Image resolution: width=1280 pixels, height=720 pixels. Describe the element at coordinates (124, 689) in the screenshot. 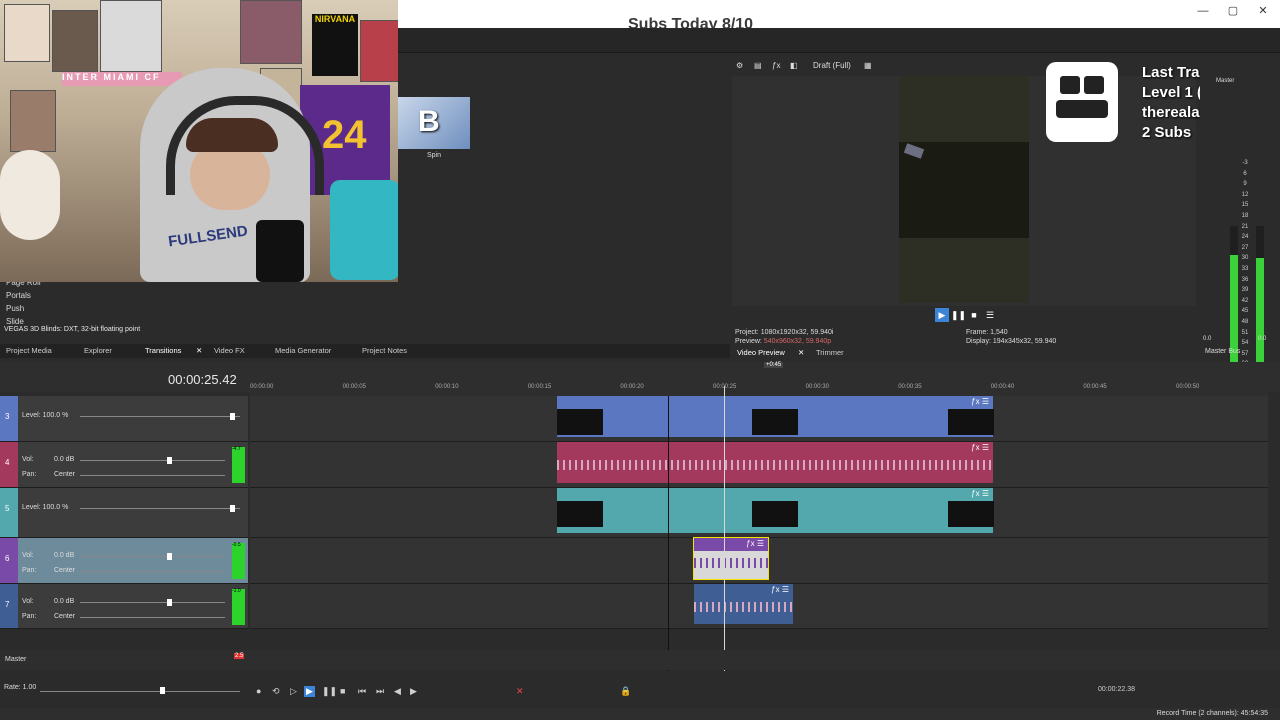

I see `rate-bar: Rate: 1.00` at that location.